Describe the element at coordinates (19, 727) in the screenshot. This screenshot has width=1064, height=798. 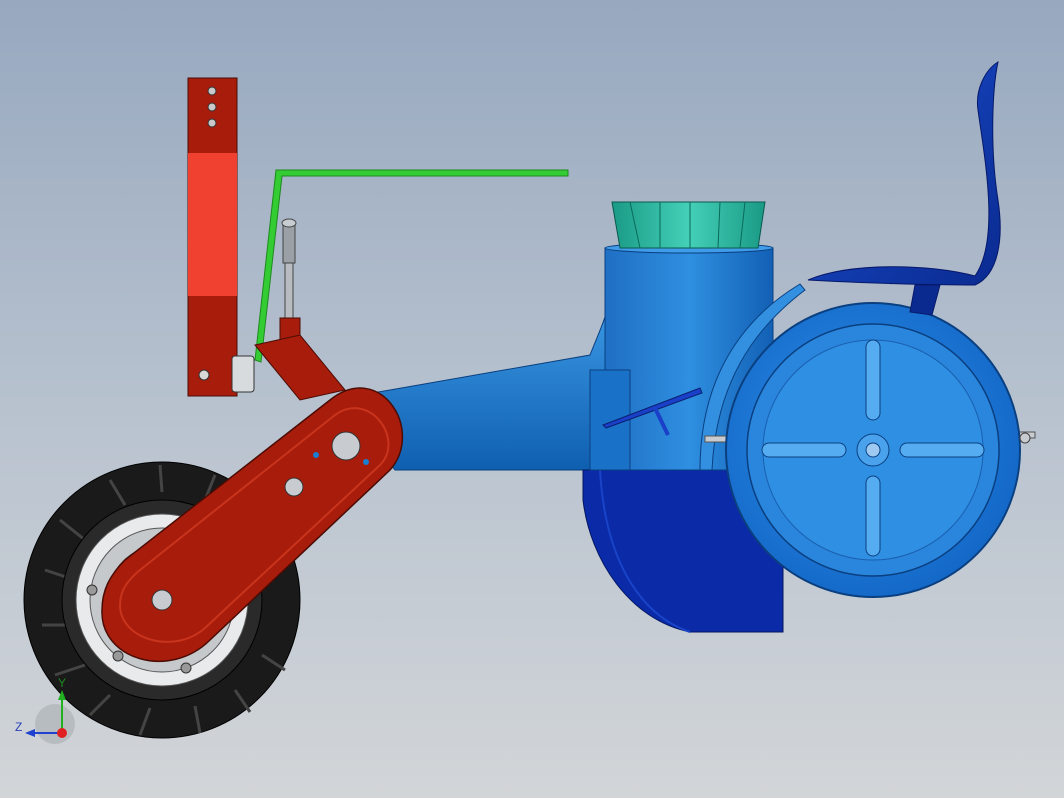
I see `z-axis-label: Z` at that location.